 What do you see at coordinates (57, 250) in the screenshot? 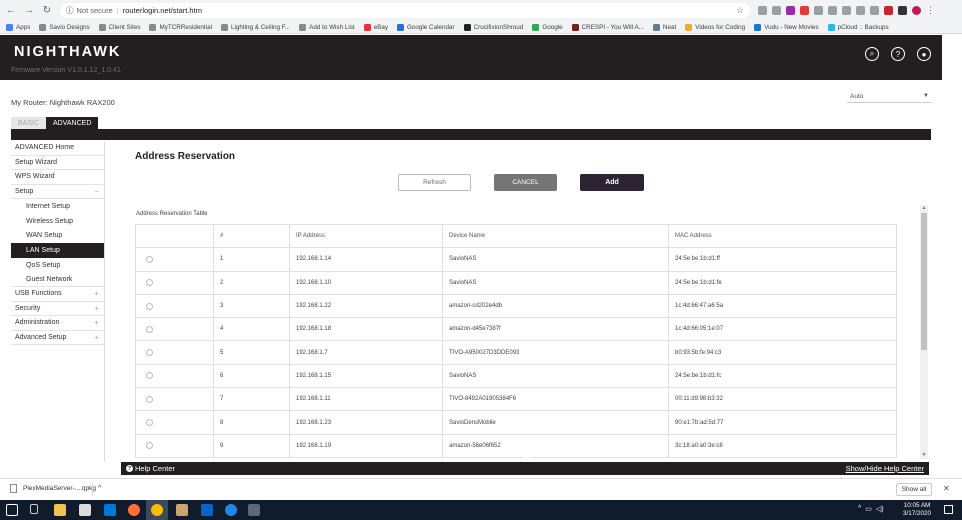
I see `sidebar-item-lan-setup: LAN Setup` at bounding box center [57, 250].